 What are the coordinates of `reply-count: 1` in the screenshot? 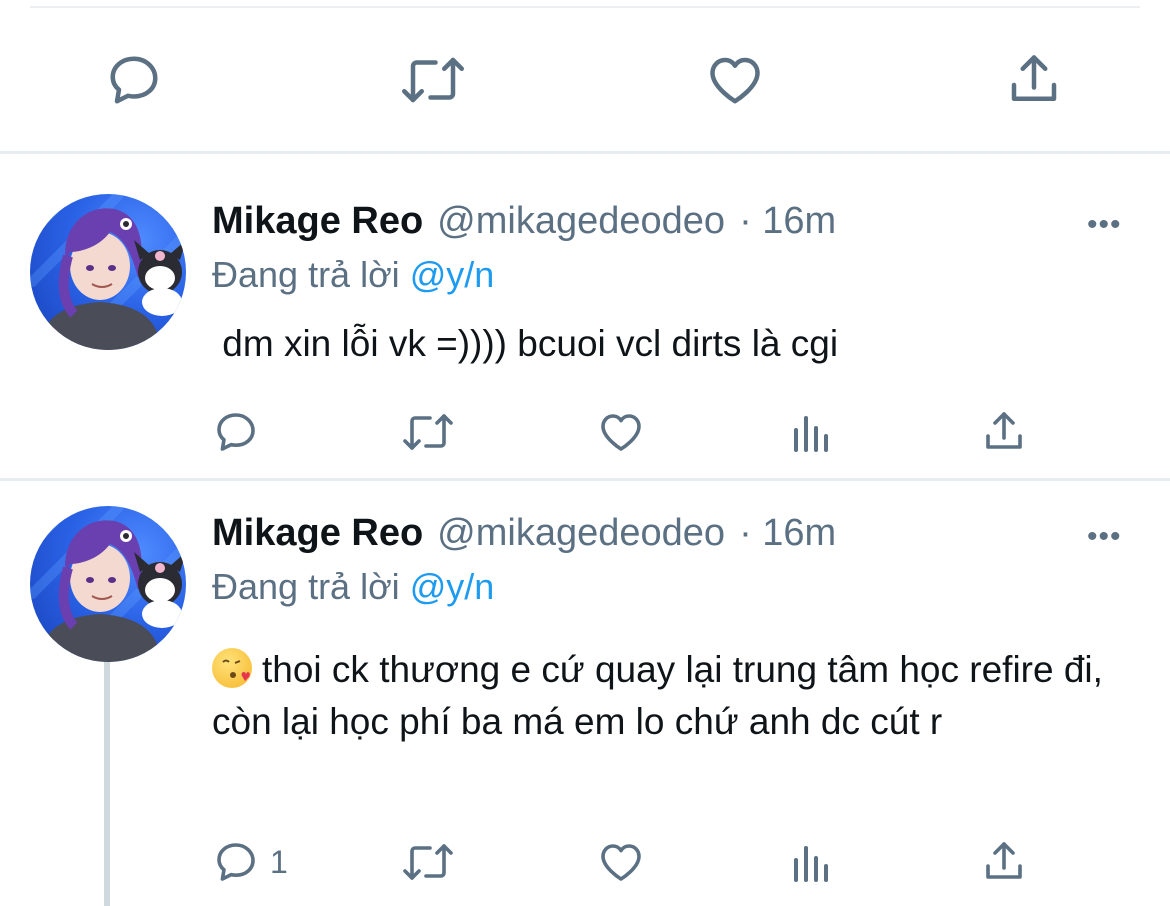 It's located at (279, 861).